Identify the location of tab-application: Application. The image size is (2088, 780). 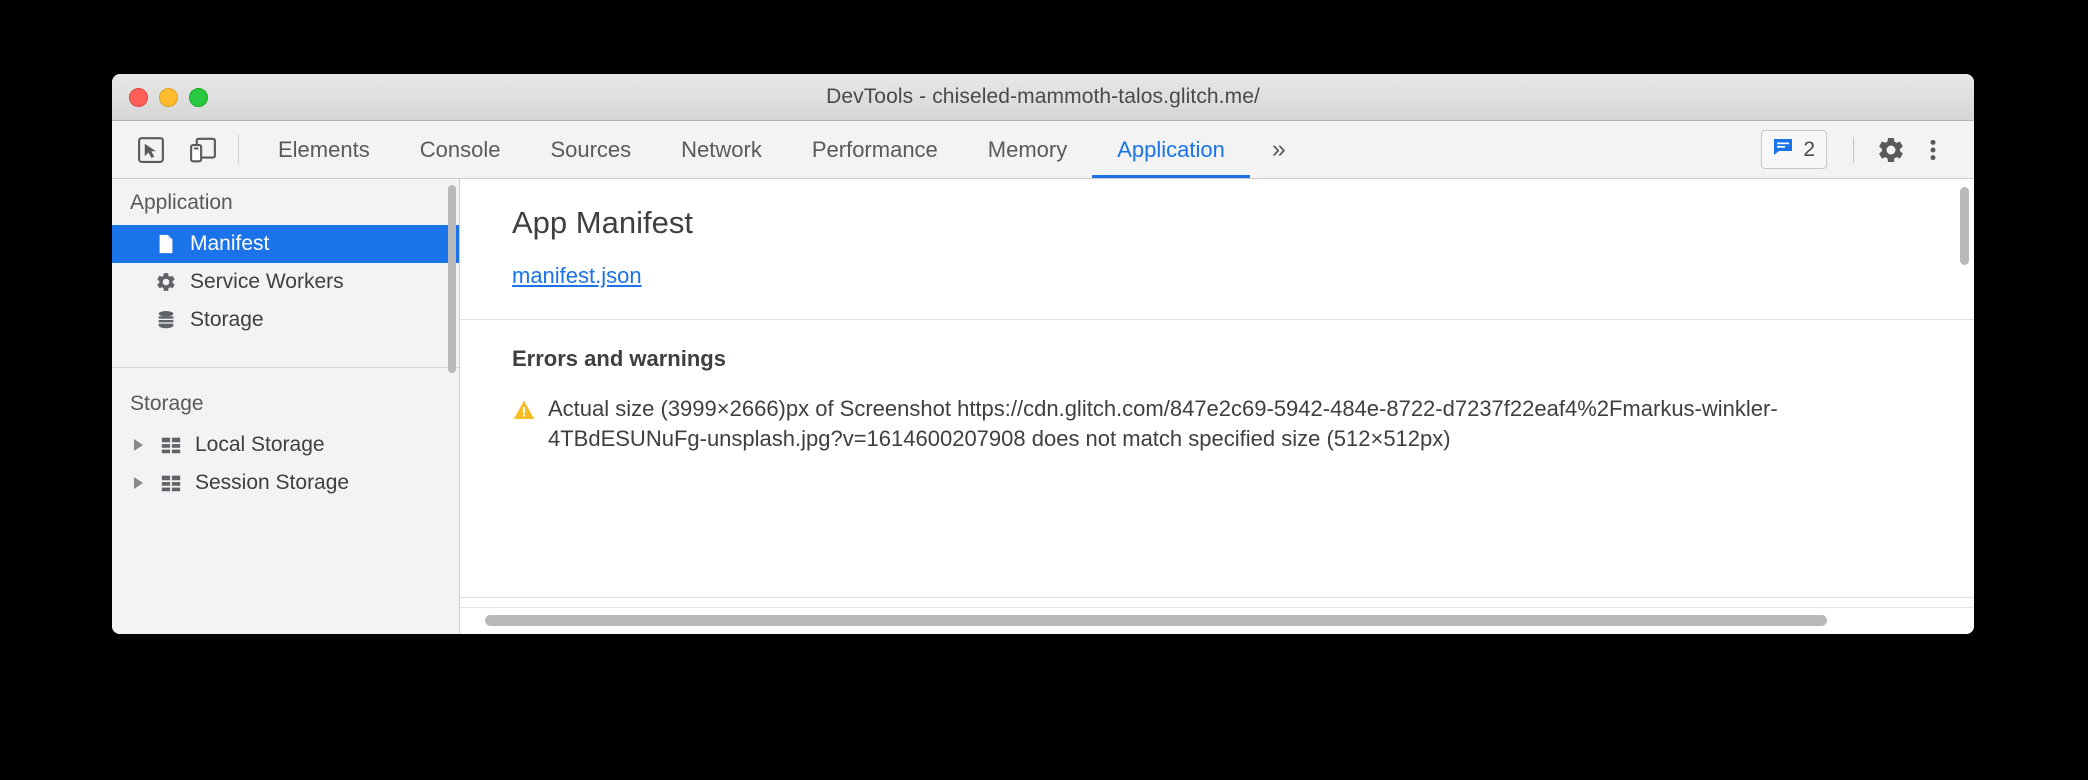
(1171, 149).